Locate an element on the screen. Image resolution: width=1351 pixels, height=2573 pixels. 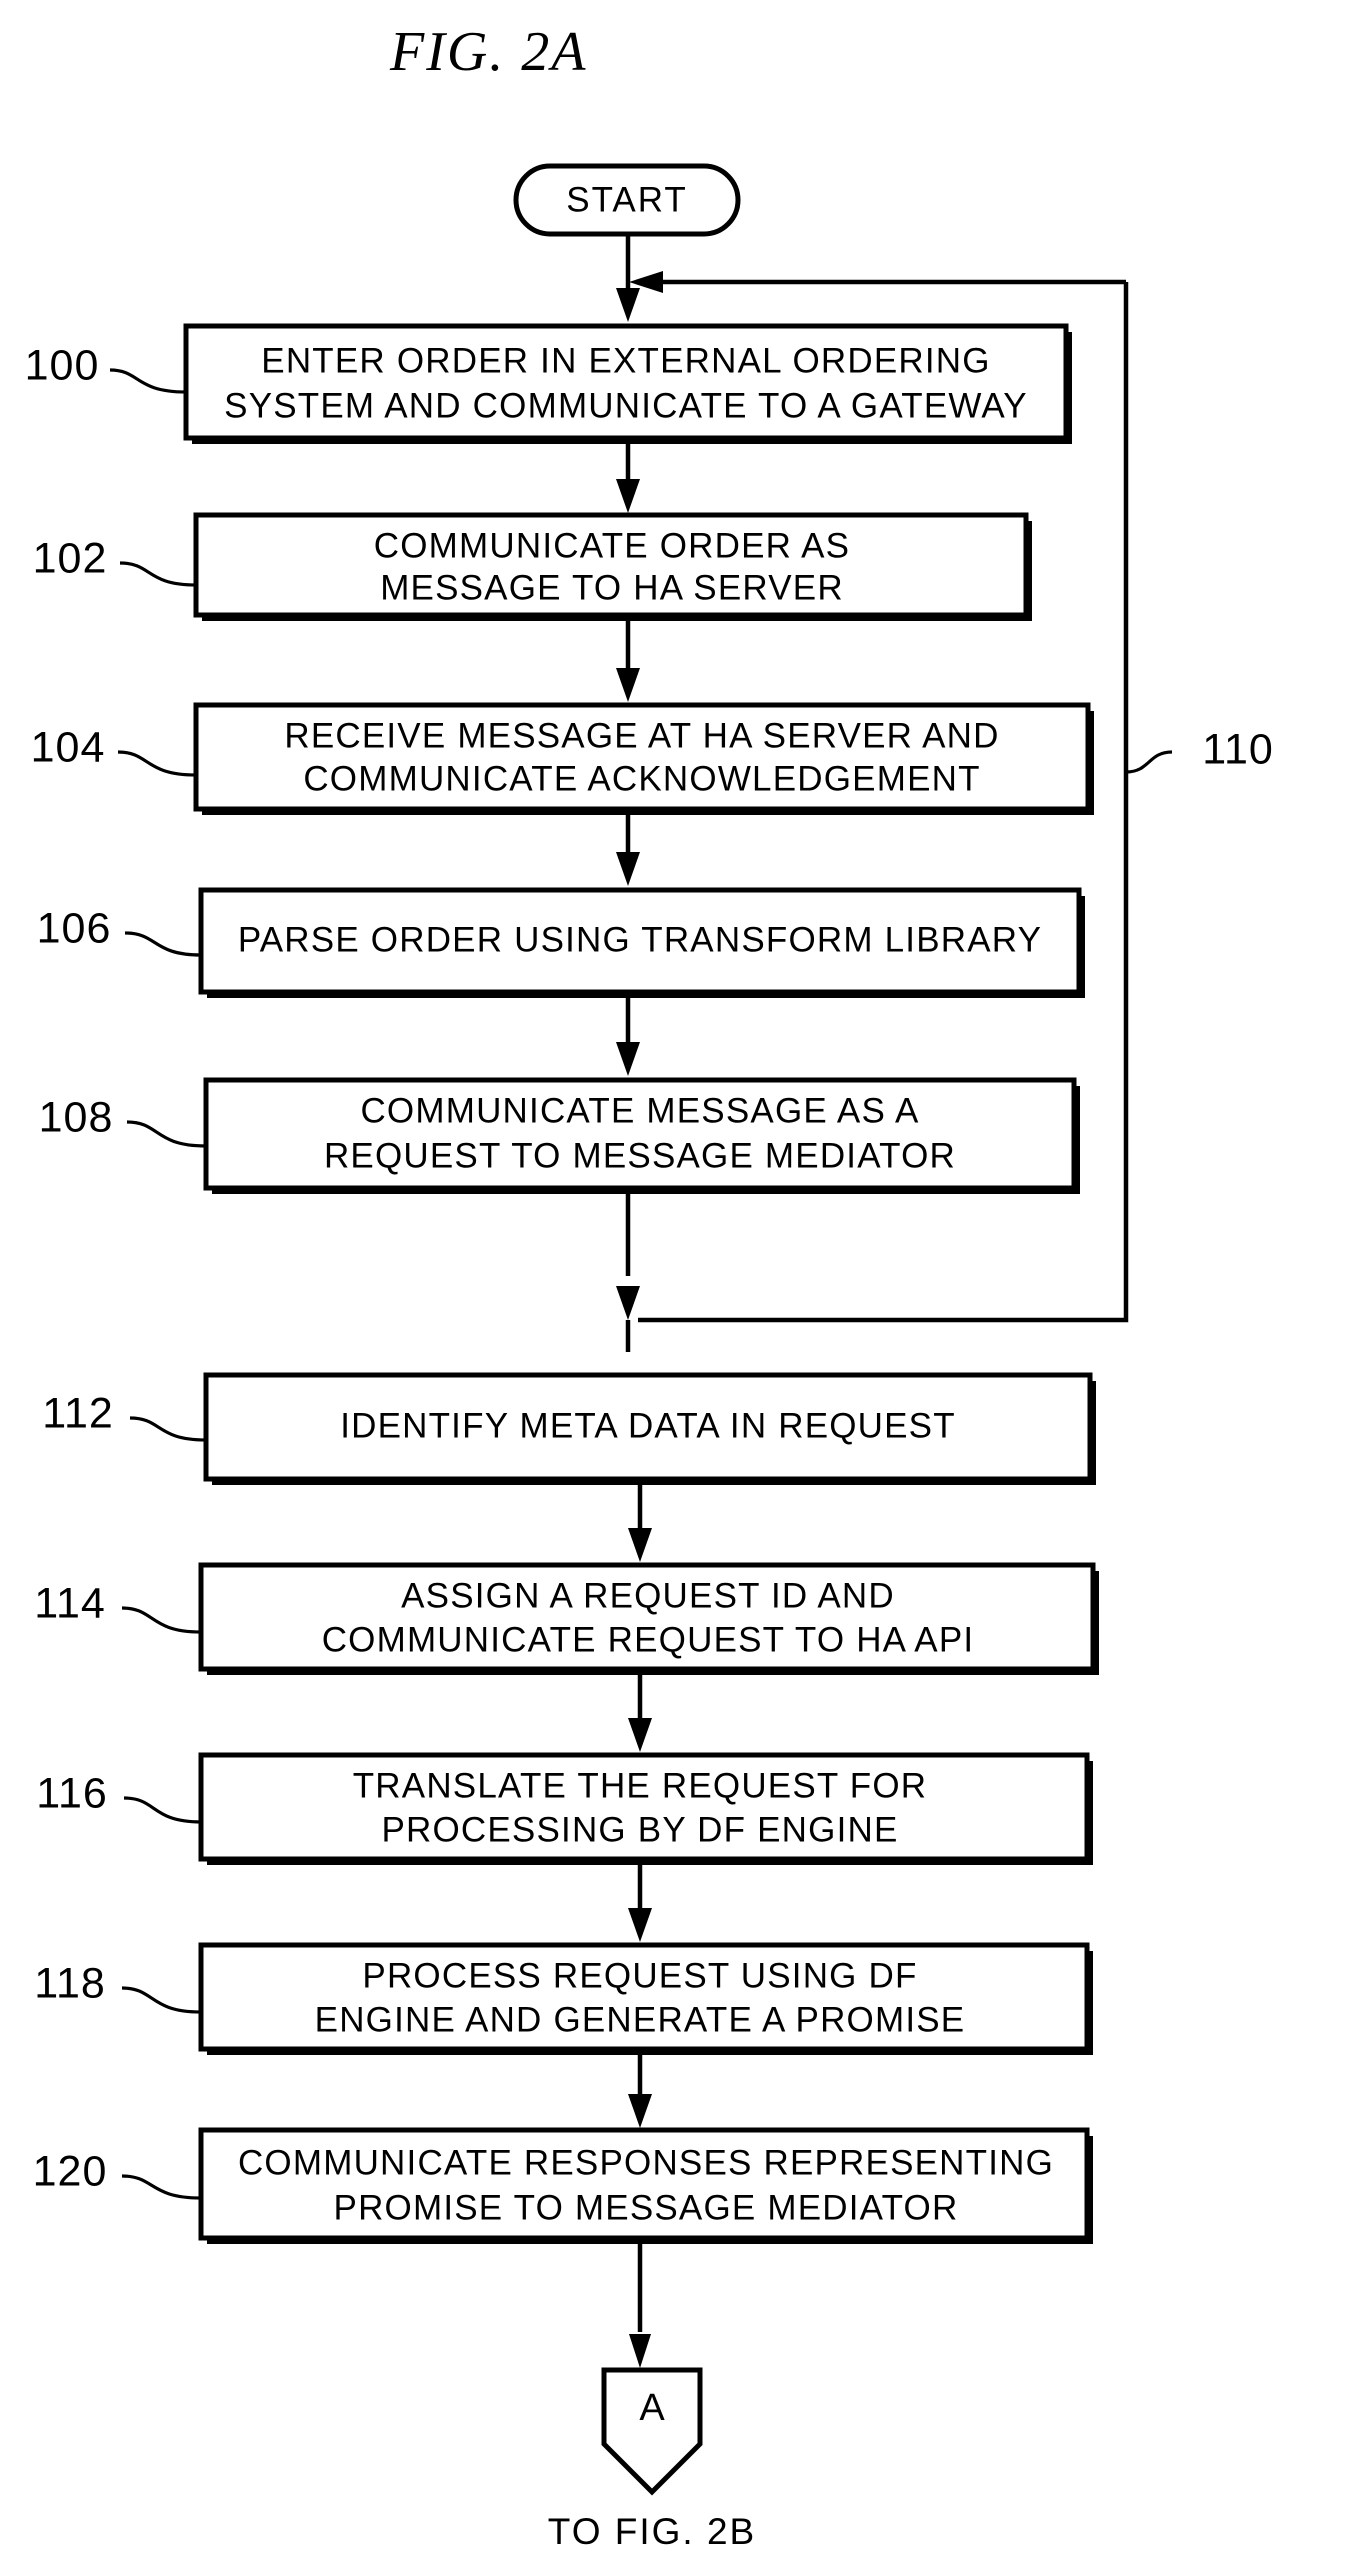
process-box-112: IDENTIFY META DATA IN REQUEST 112 is located at coordinates (569, 1428).